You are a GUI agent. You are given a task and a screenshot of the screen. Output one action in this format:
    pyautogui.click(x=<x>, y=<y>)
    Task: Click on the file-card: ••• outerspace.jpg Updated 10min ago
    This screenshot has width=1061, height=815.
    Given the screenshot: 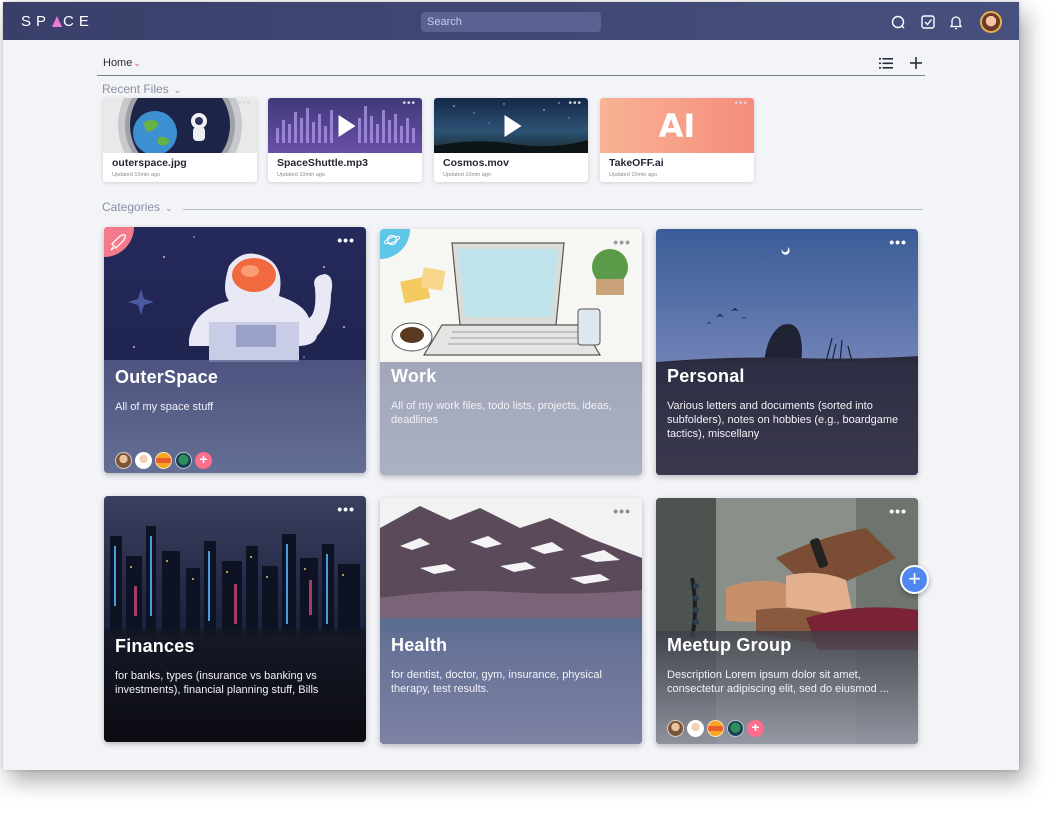 What is the action you would take?
    pyautogui.click(x=180, y=140)
    